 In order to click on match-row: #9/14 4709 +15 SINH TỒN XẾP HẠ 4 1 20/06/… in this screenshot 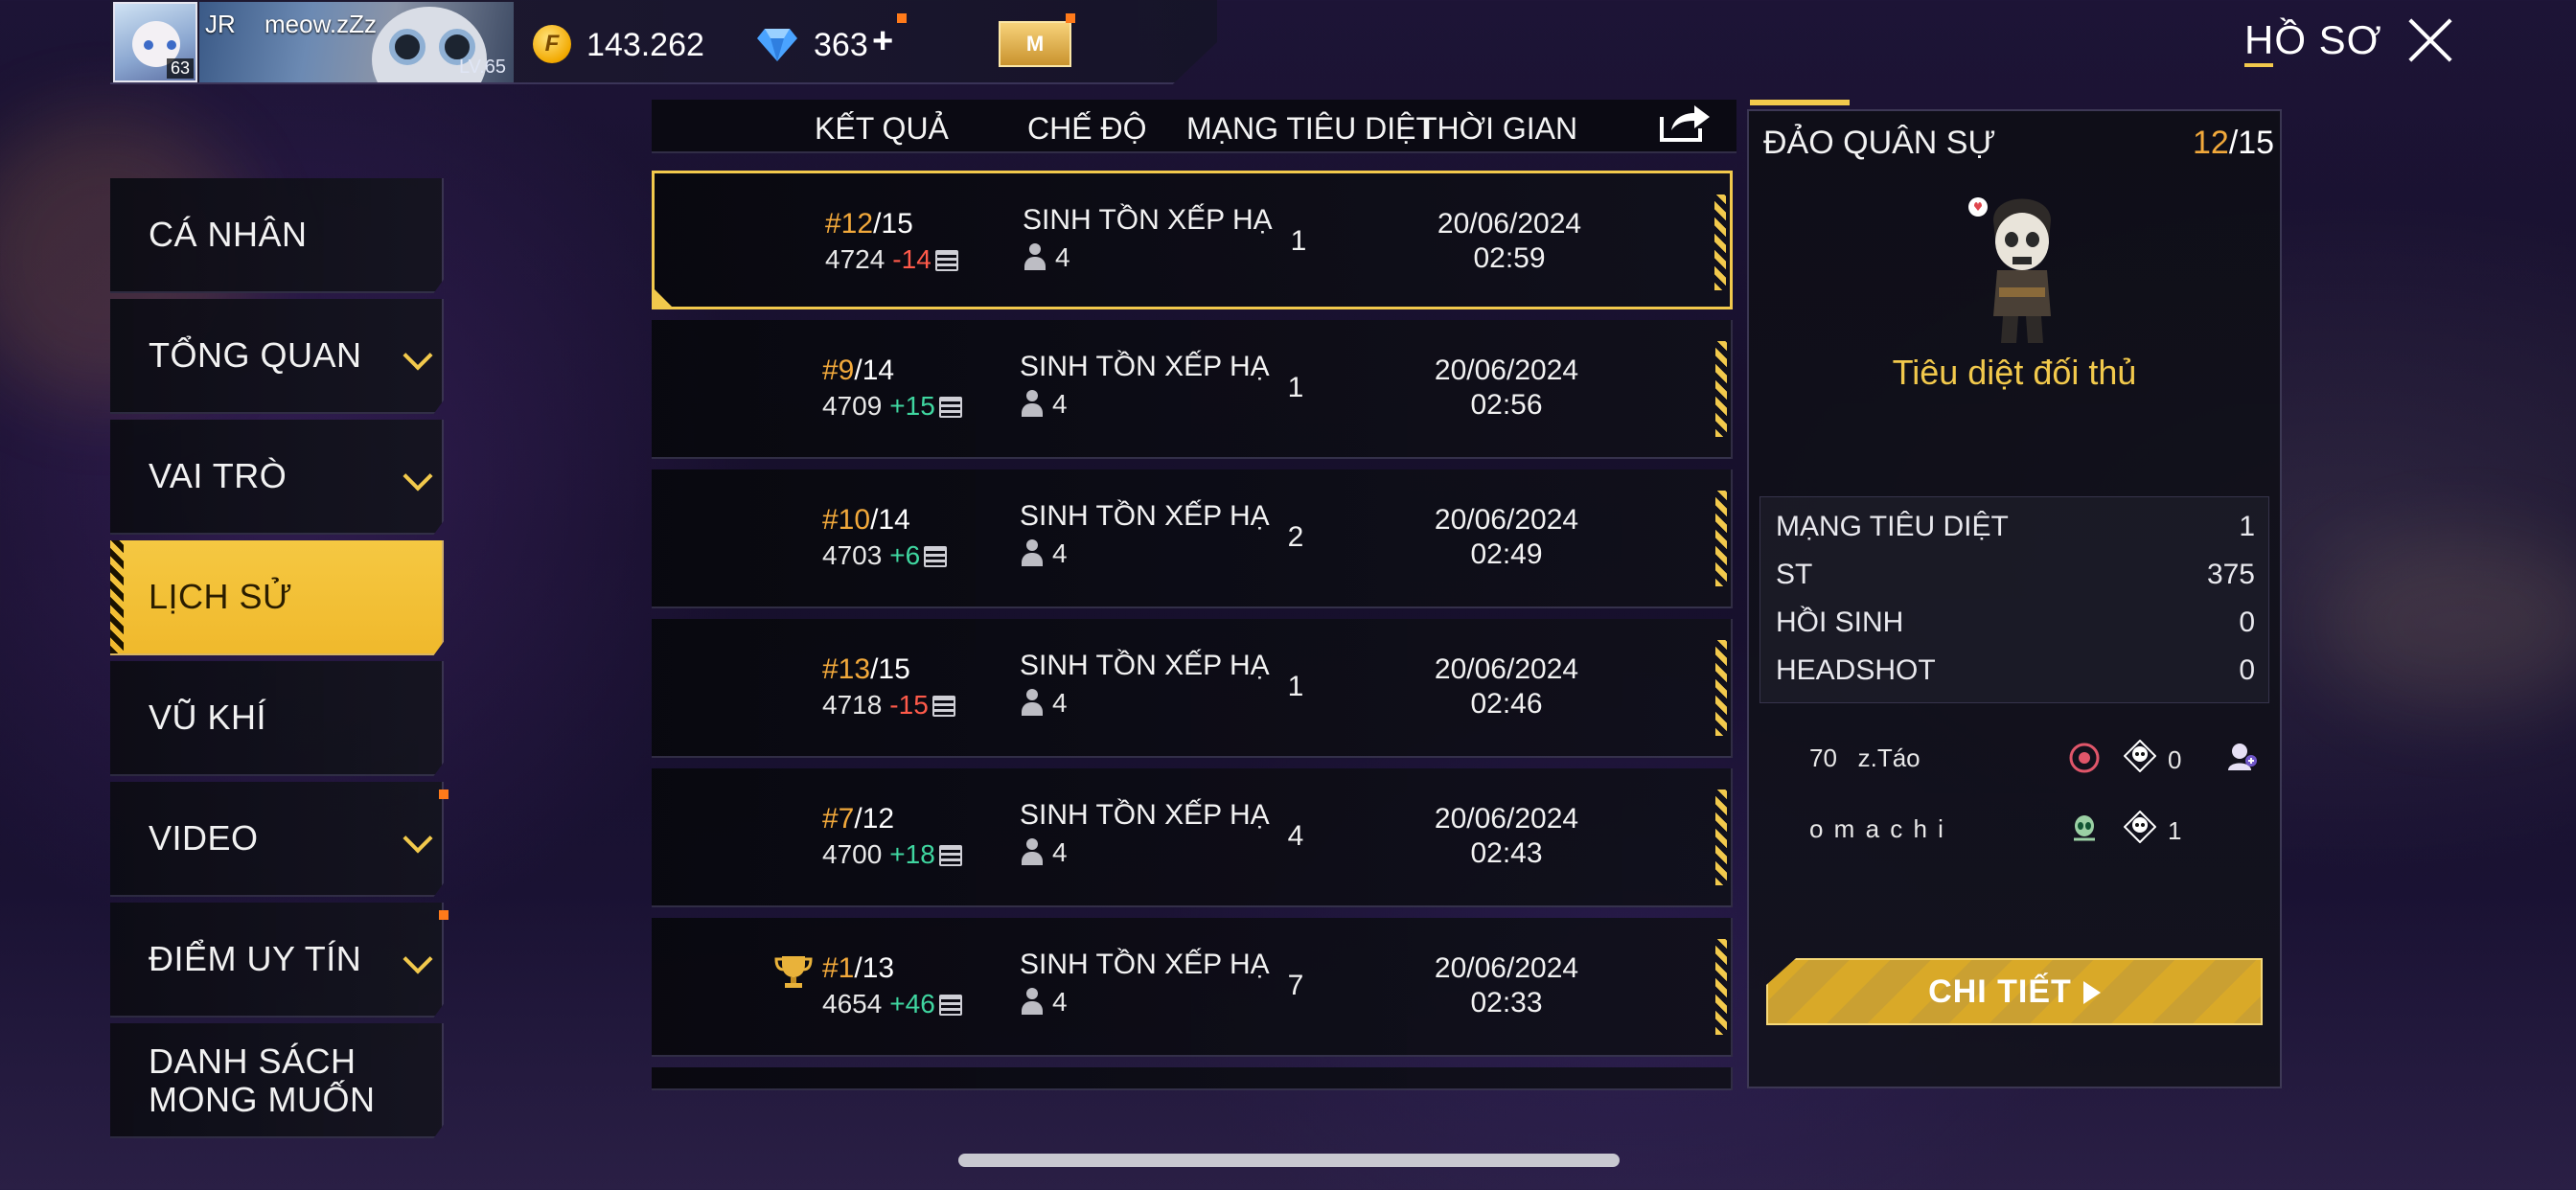, I will do `click(1192, 389)`.